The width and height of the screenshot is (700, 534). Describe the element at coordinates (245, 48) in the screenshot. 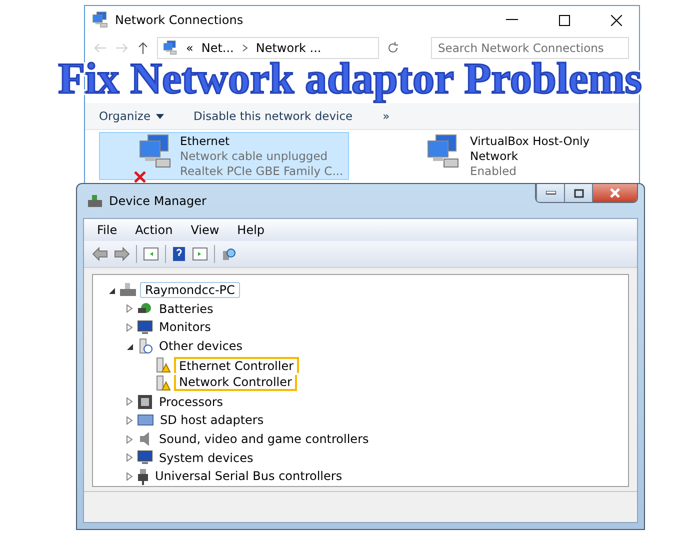

I see `chevron-right-icon` at that location.